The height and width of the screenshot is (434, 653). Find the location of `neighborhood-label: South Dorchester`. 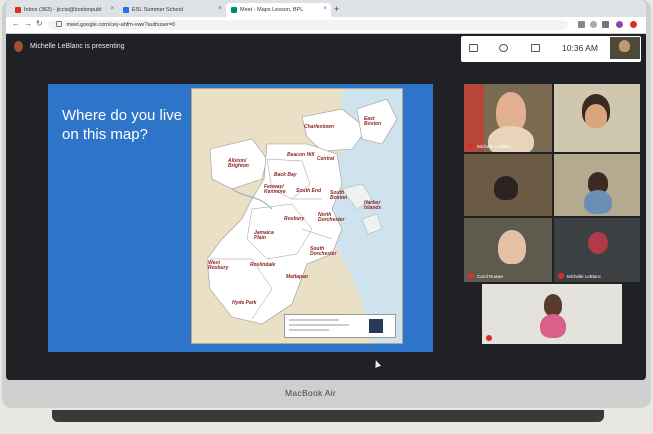

neighborhood-label: South Dorchester is located at coordinates (323, 251).